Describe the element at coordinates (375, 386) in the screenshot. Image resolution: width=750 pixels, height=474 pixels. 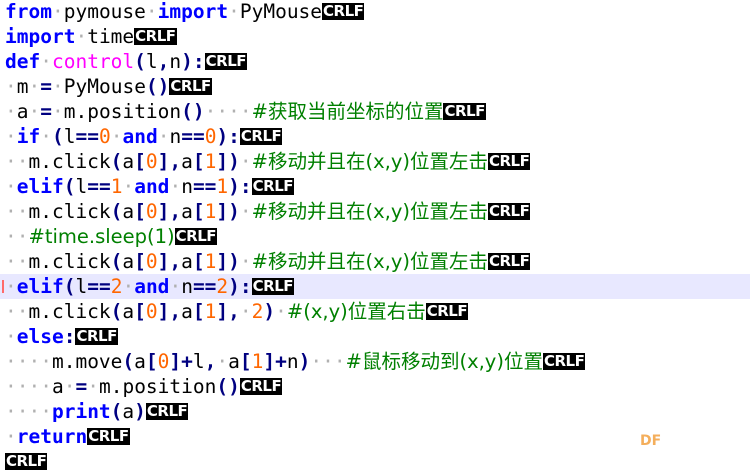
I see `code-line: ····a·=·m.position()CRLF` at that location.